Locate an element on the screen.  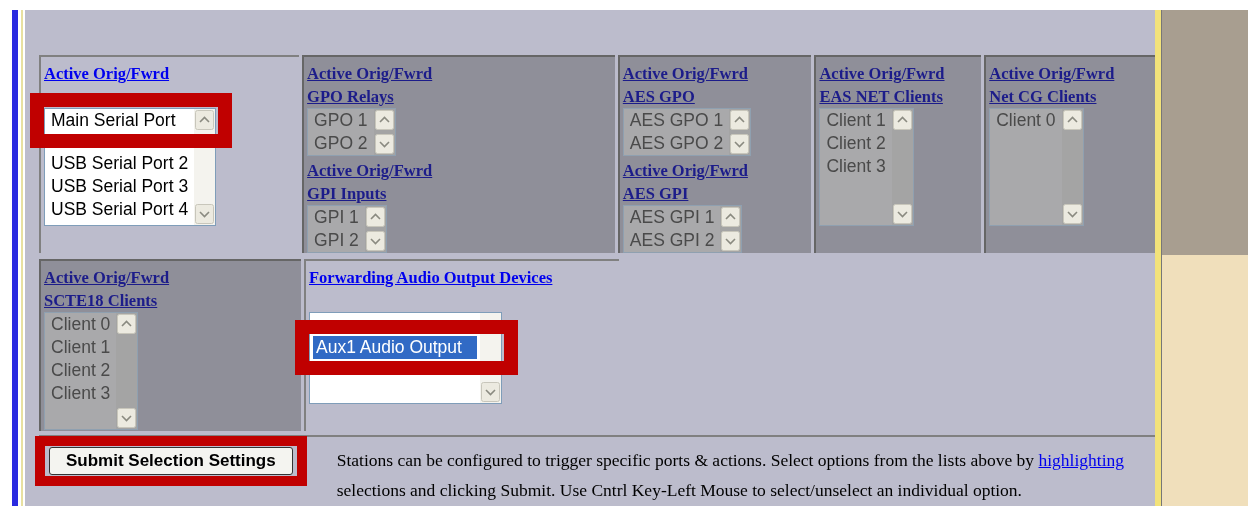
heading-link: AES GPO is located at coordinates (658, 96).